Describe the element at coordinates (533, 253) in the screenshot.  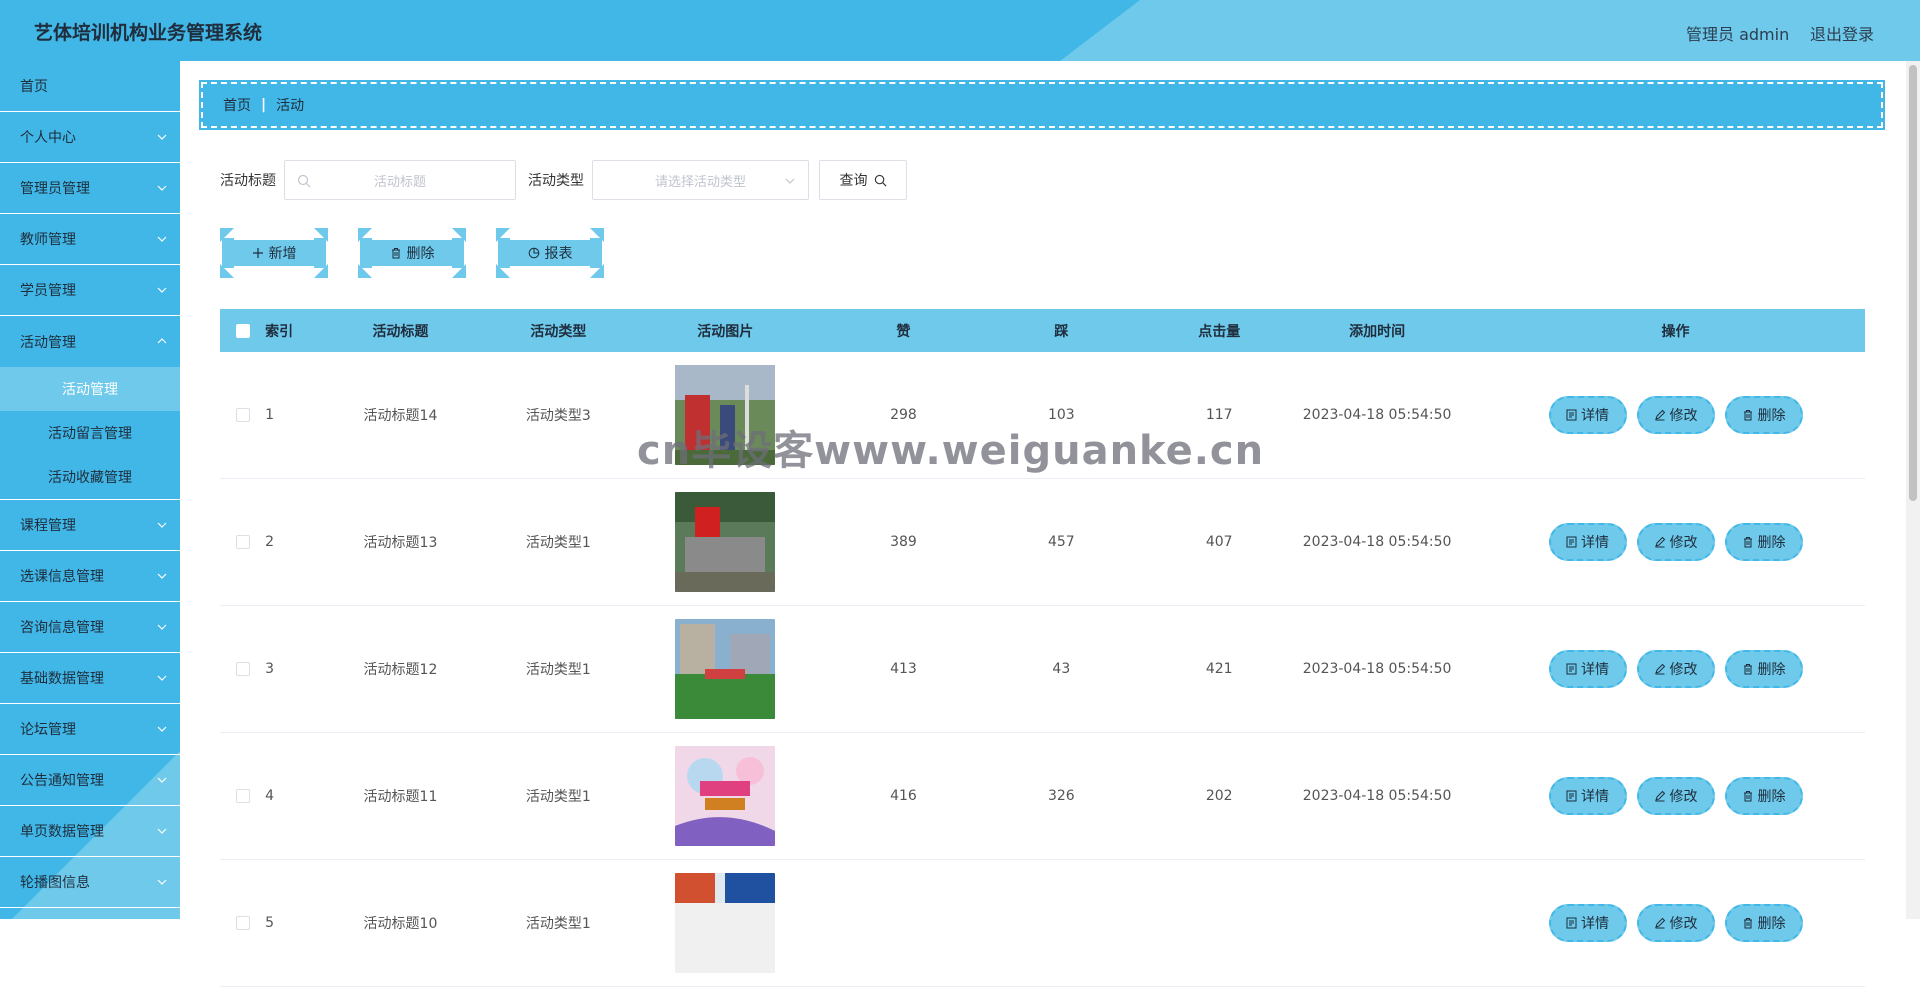
I see `pie-chart-icon` at that location.